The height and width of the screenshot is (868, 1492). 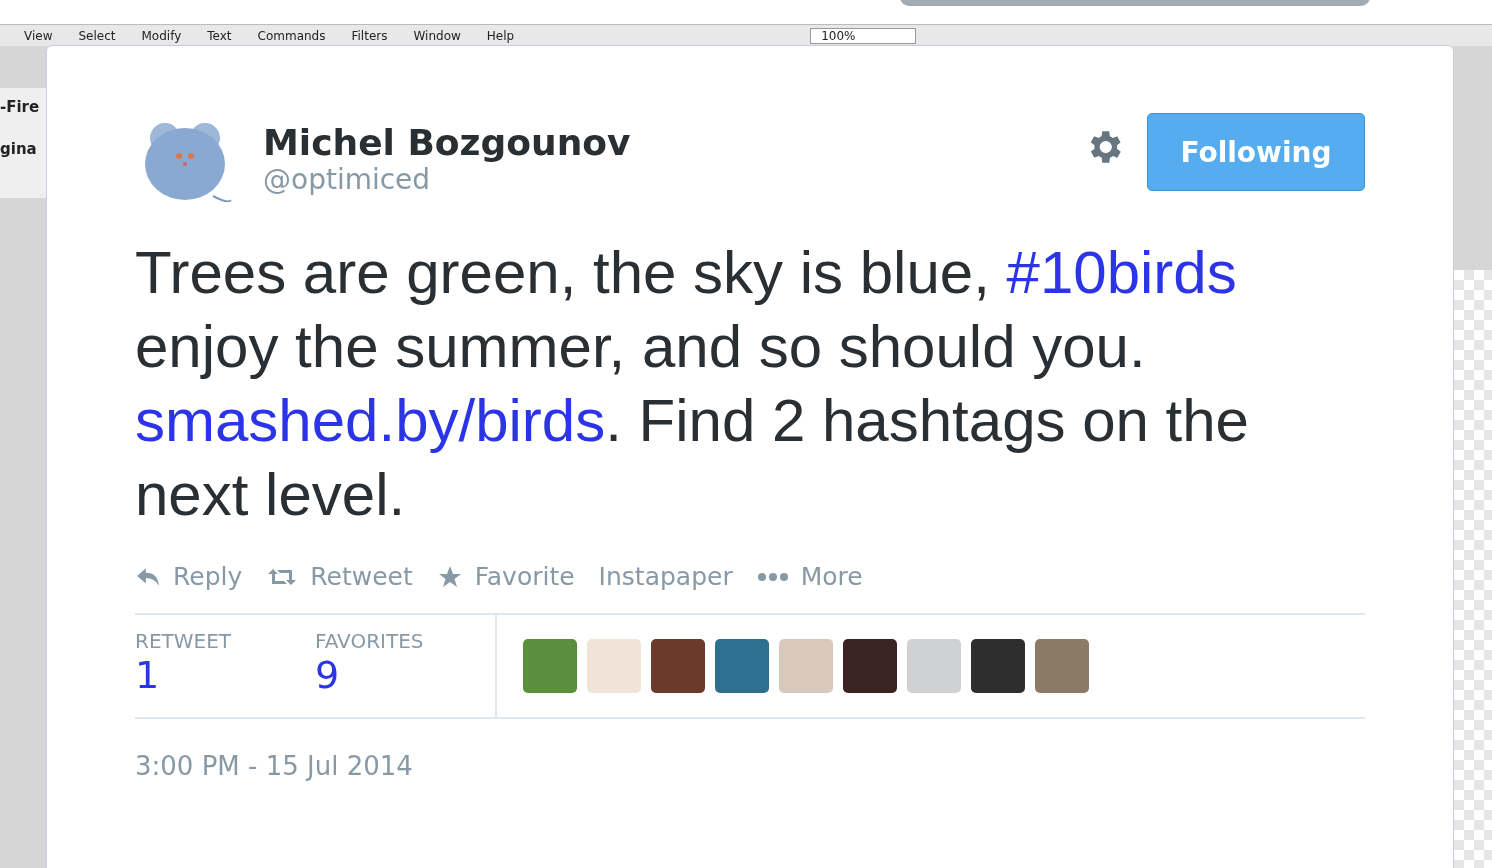 What do you see at coordinates (370, 641) in the screenshot?
I see `stat-label: FAVORITES` at bounding box center [370, 641].